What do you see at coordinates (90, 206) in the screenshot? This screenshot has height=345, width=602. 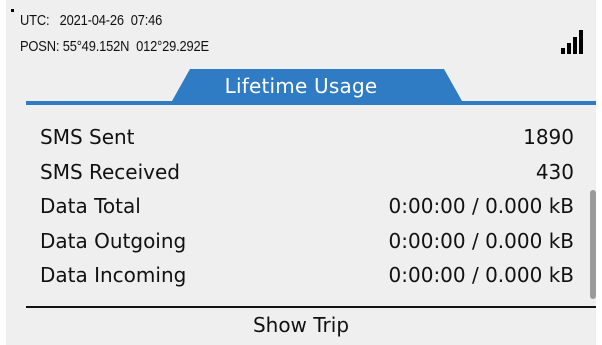 I see `row-label: Data Total` at bounding box center [90, 206].